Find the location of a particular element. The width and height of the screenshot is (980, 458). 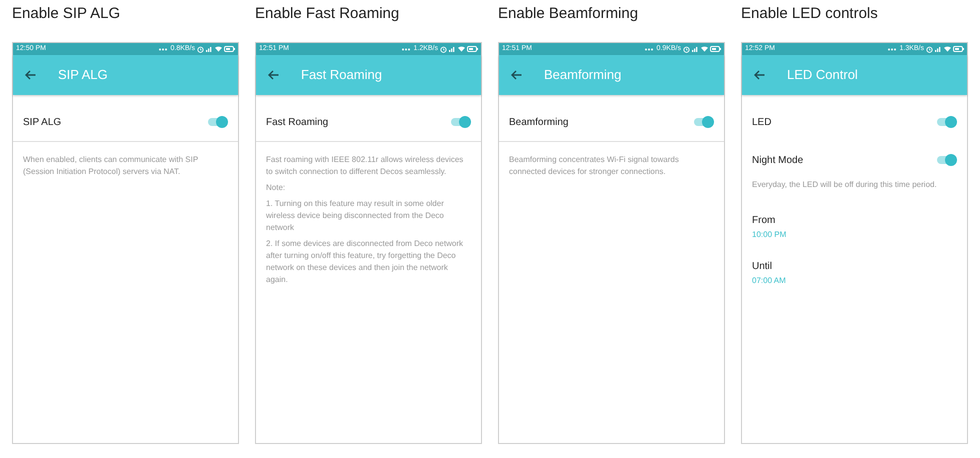

time-value: 07:00 AM is located at coordinates (854, 281).